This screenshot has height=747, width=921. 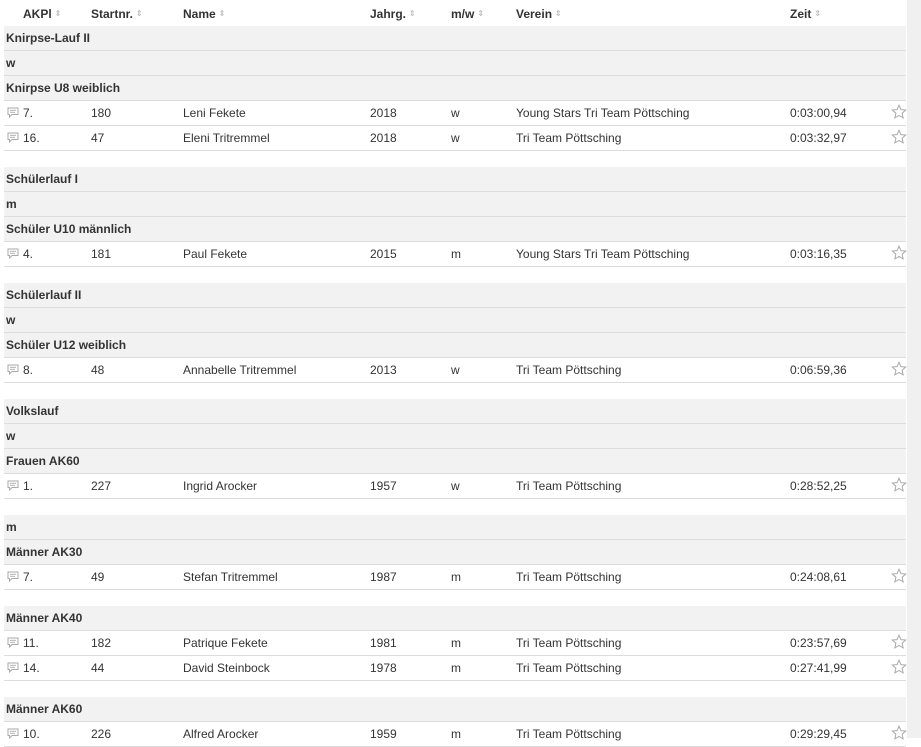 What do you see at coordinates (98, 577) in the screenshot?
I see `cell-startnr: 49` at bounding box center [98, 577].